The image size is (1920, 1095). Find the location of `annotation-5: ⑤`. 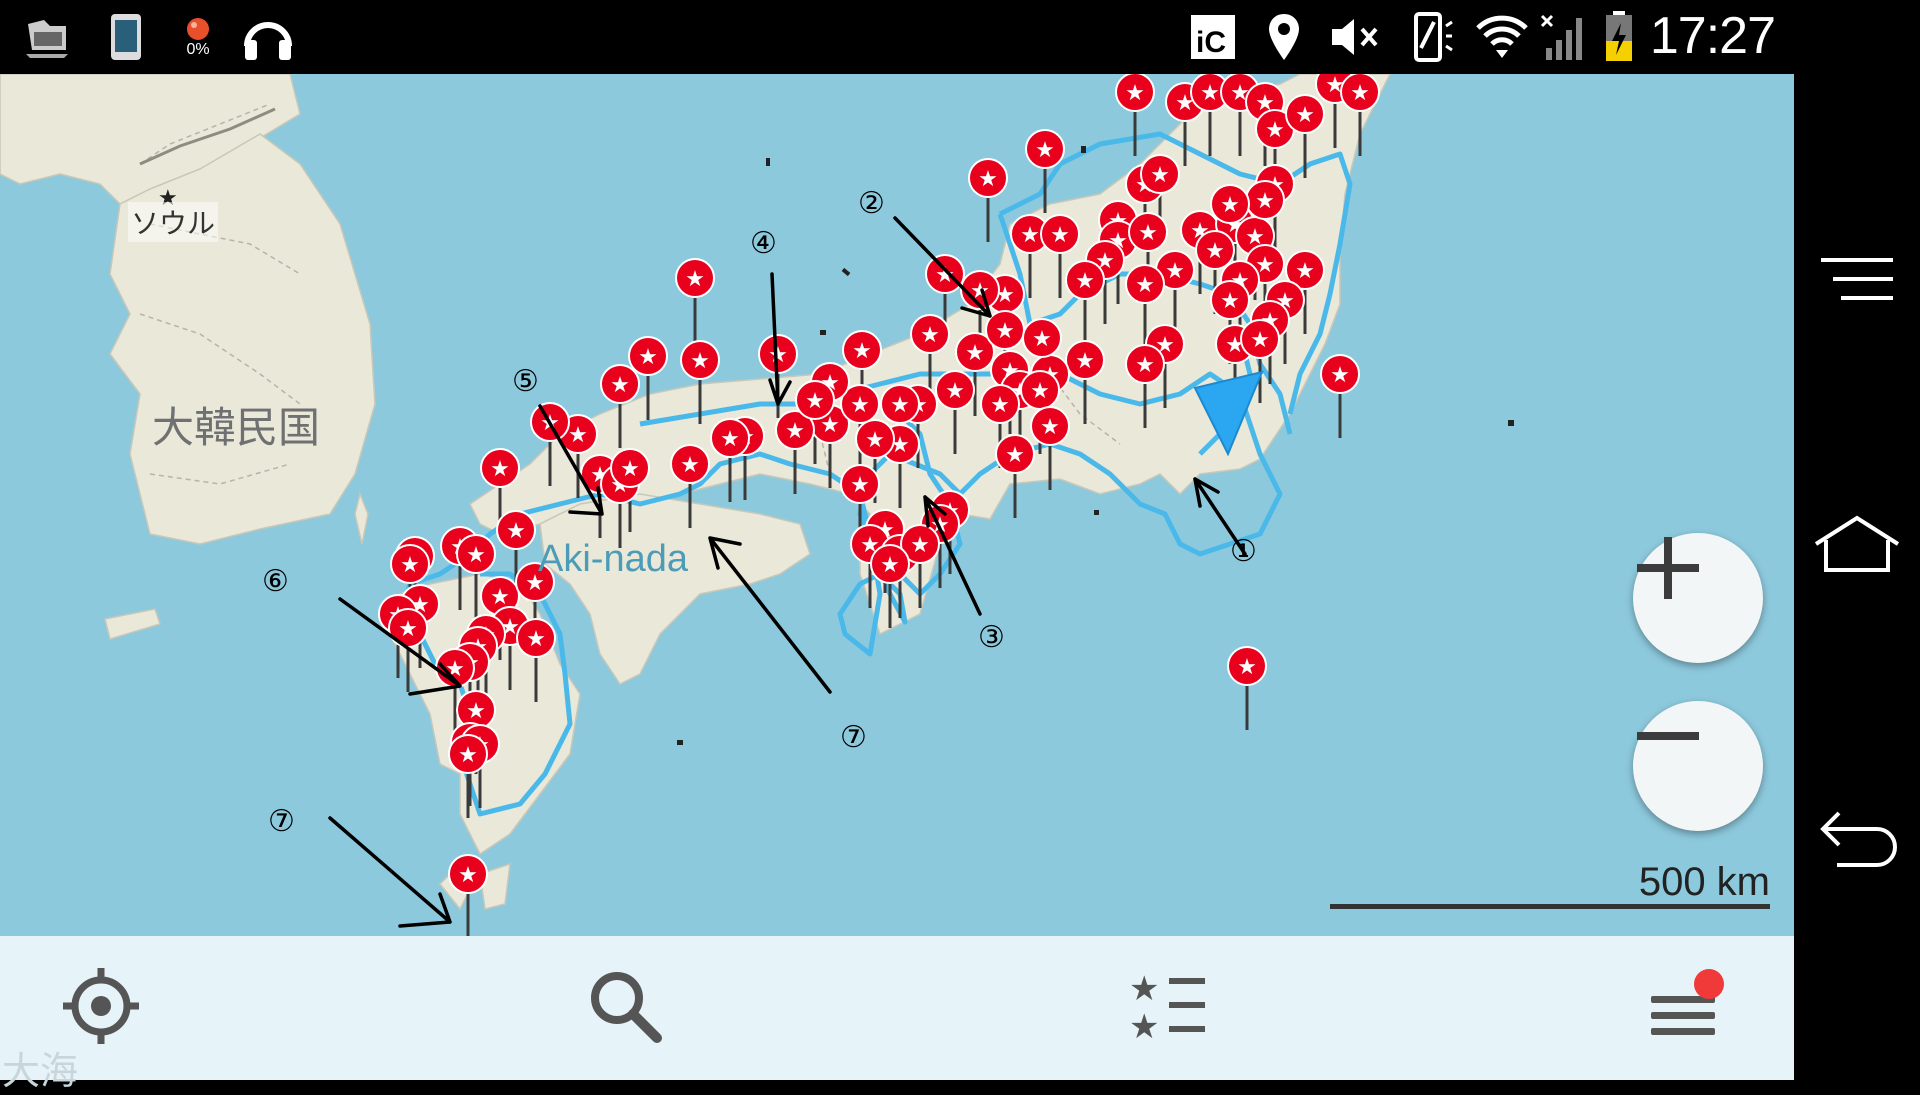

annotation-5: ⑤ is located at coordinates (525, 381).